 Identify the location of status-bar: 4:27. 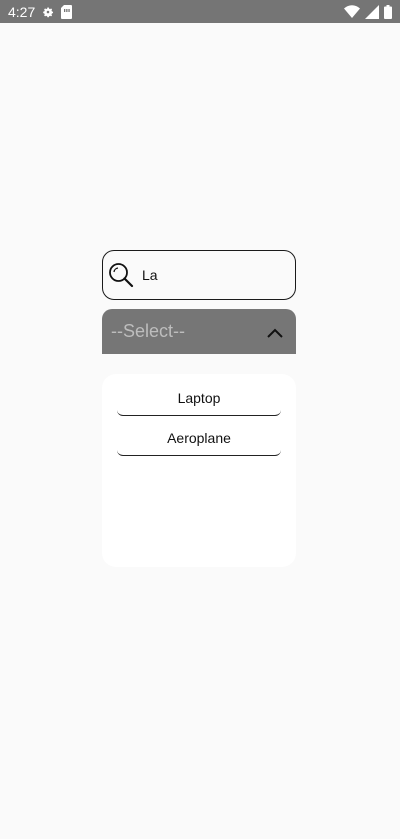
(200, 11).